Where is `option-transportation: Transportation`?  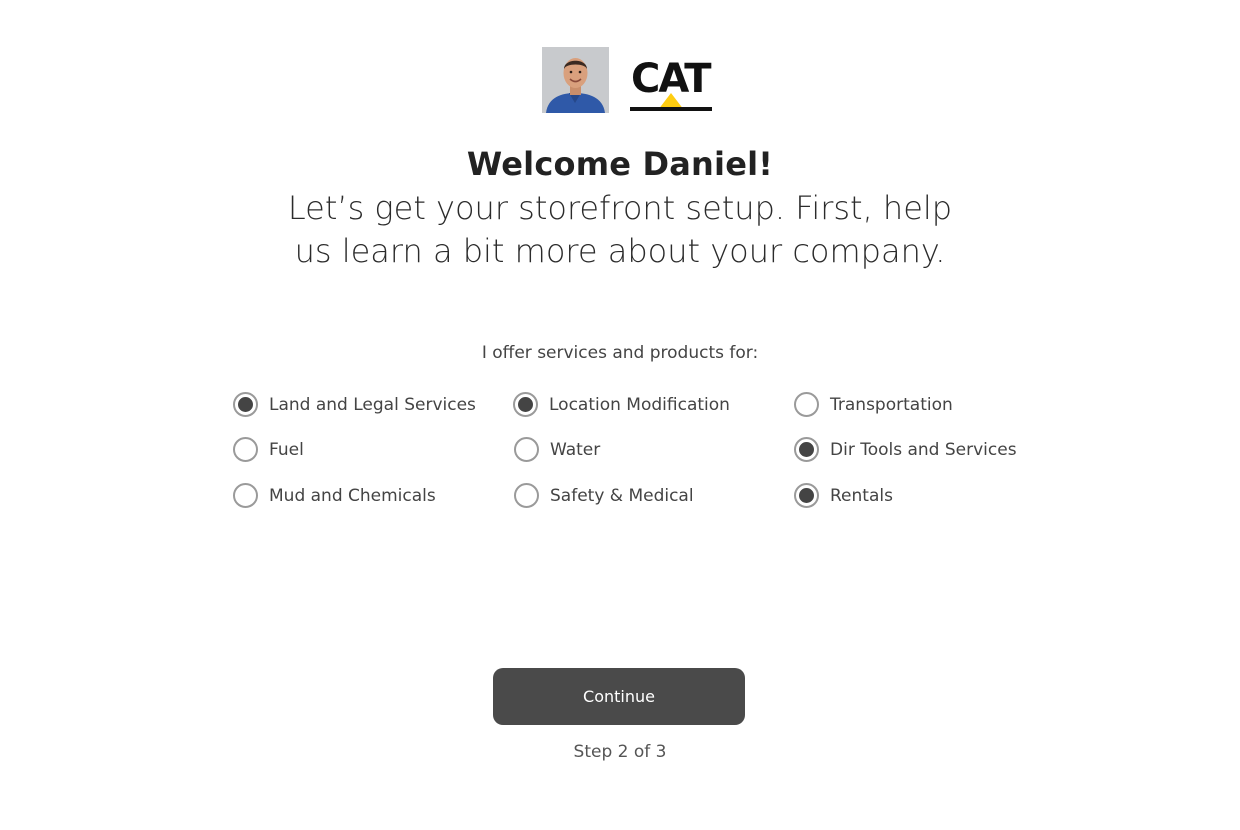
option-transportation: Transportation is located at coordinates (873, 404).